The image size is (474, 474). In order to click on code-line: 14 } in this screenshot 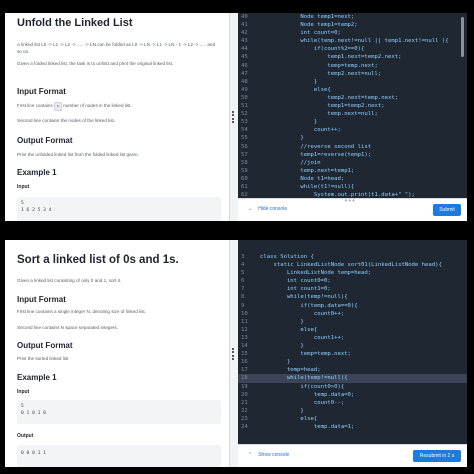, I will do `click(352, 346)`.